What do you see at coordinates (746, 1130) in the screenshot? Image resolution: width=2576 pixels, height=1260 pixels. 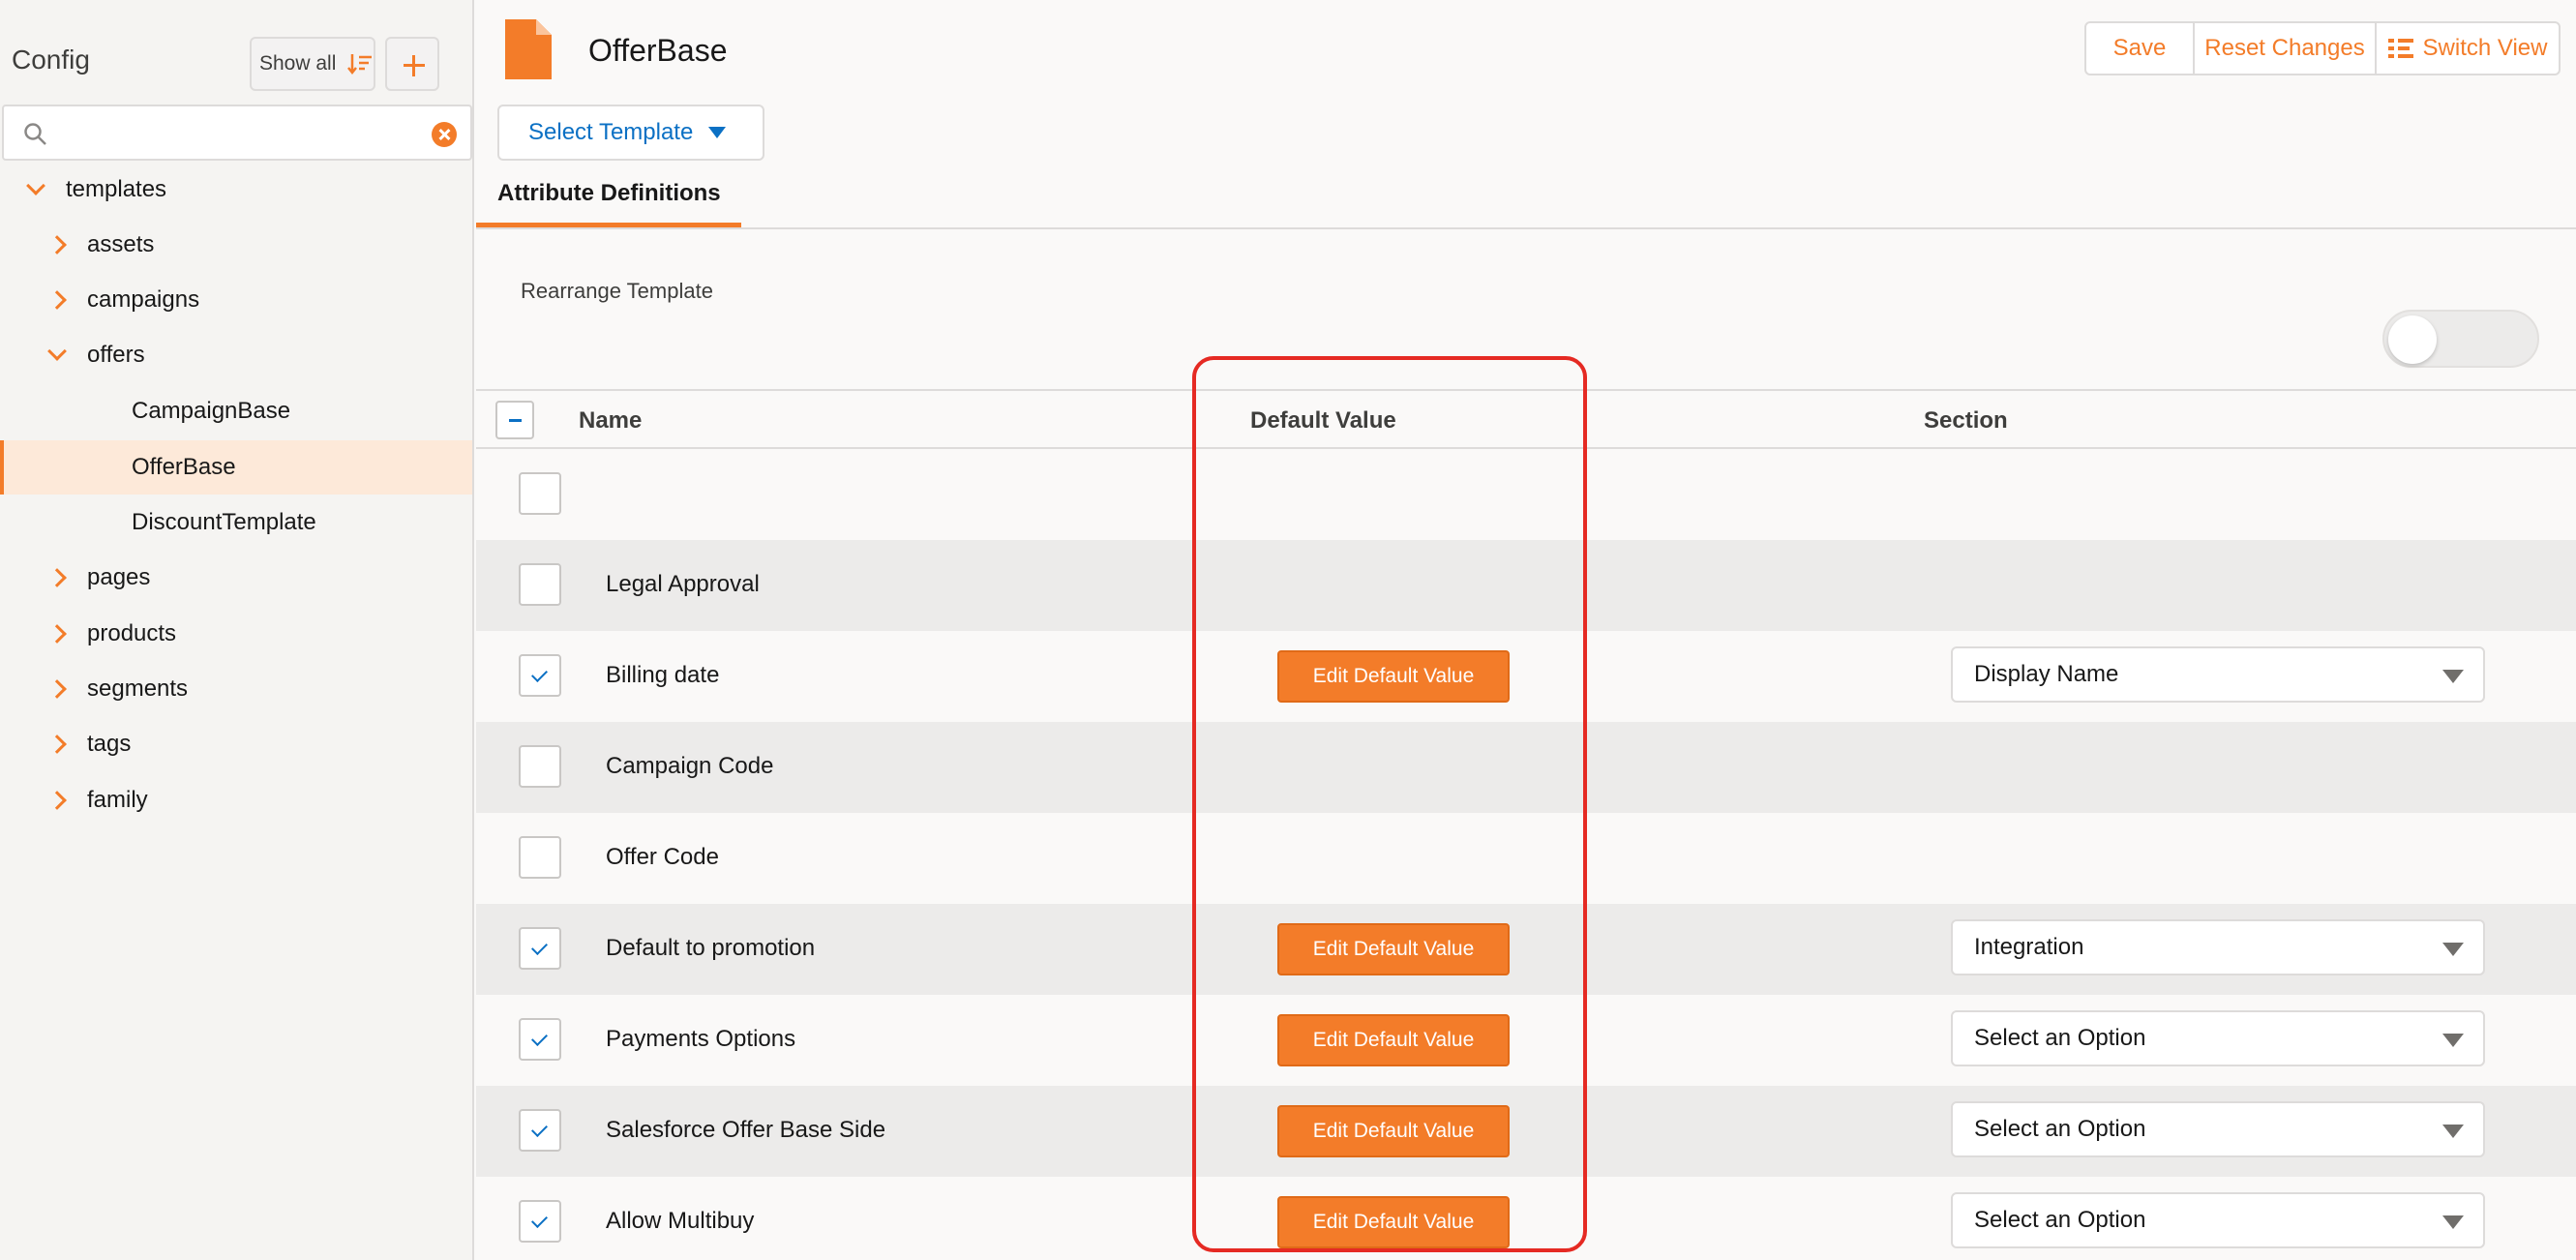 I see `attribute-name: Salesforce Offer Base Side` at bounding box center [746, 1130].